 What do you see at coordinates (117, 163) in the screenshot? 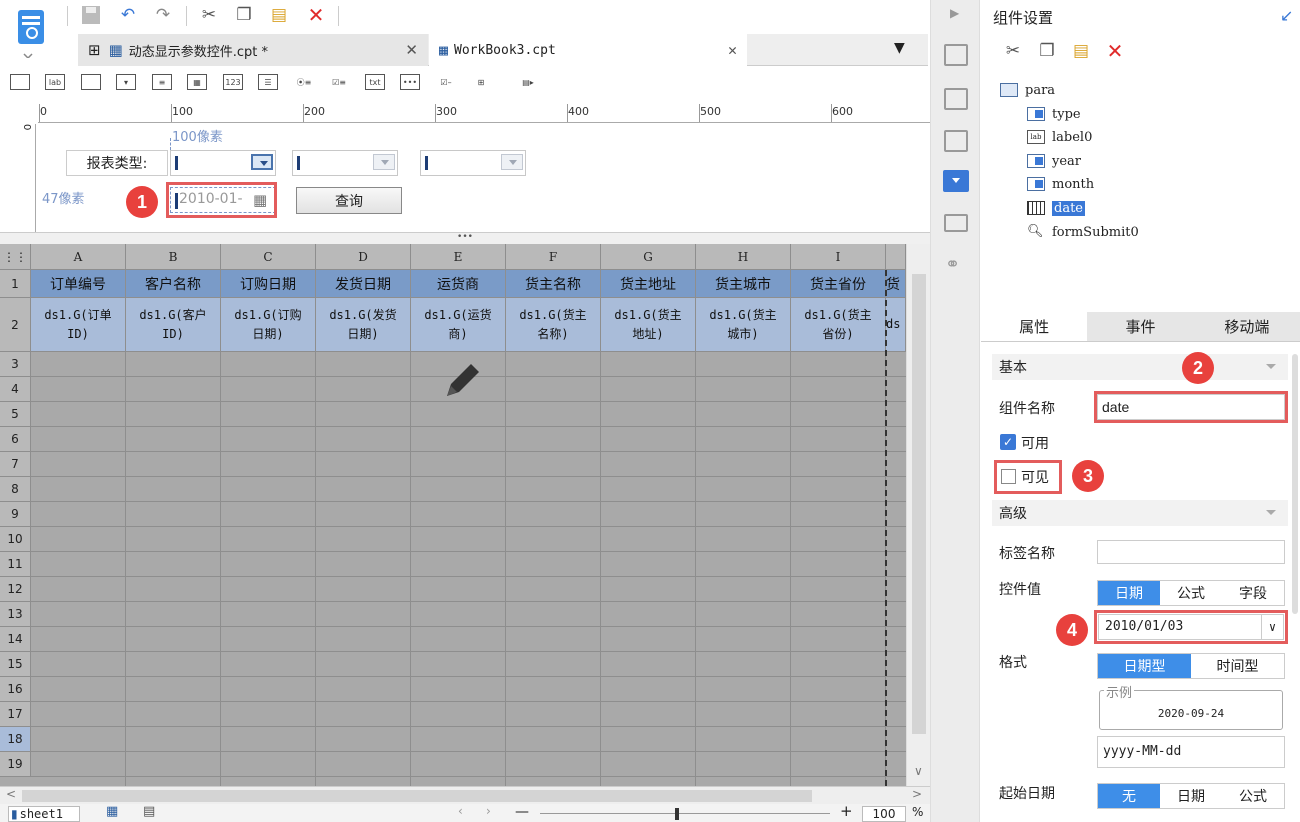
I see `report-type-label: 报表类型:` at bounding box center [117, 163].